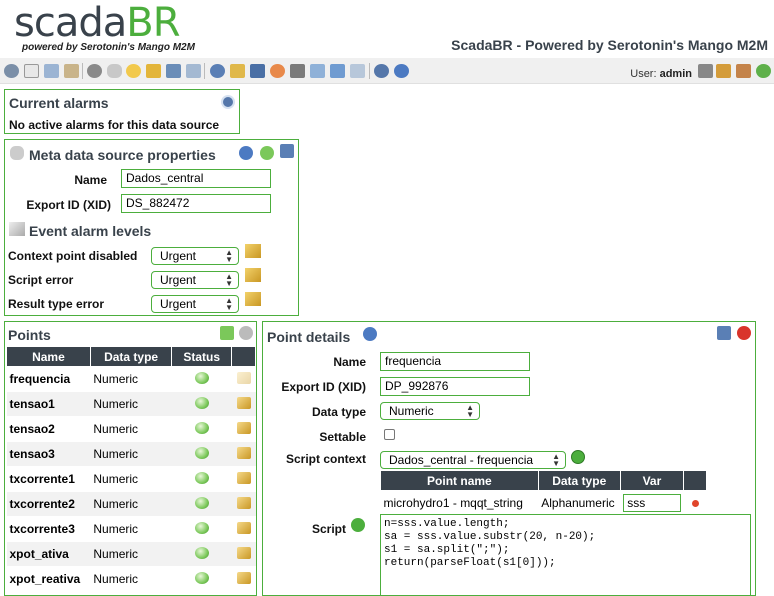  I want to click on point-xid-input: DP_992876, so click(455, 386).